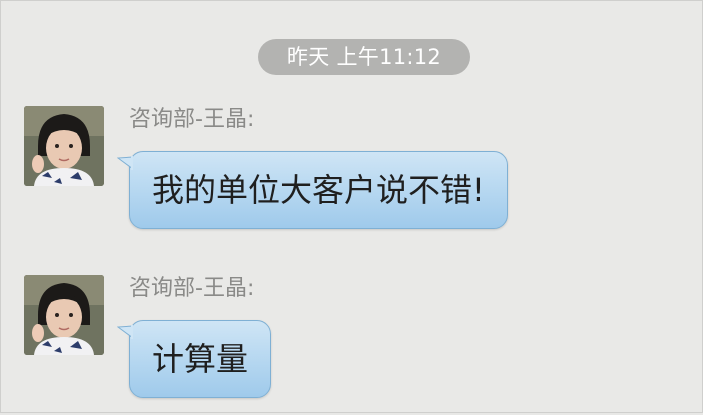 The image size is (703, 415). What do you see at coordinates (318, 190) in the screenshot?
I see `message-text: 我的单位大客户说不错!` at bounding box center [318, 190].